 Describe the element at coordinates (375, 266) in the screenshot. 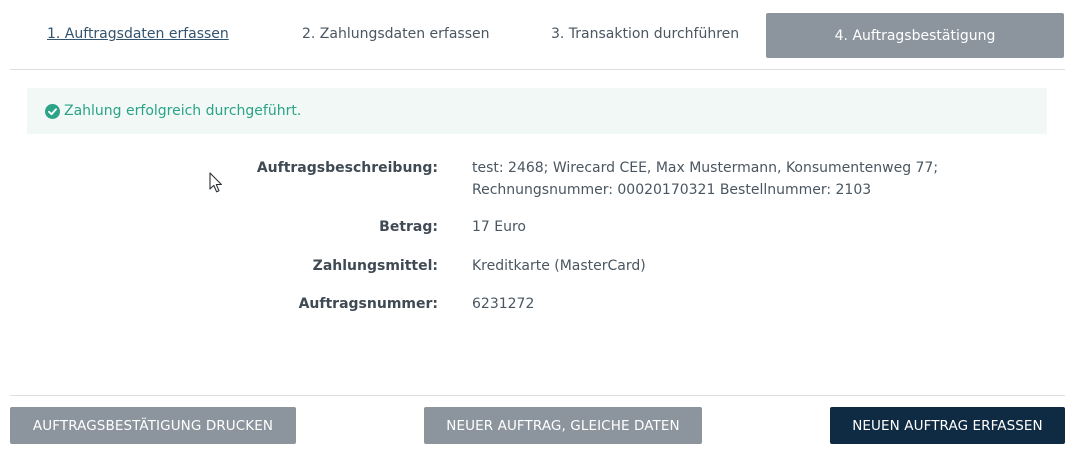

I see `payment-method-label: Zahlungsmittel:` at that location.